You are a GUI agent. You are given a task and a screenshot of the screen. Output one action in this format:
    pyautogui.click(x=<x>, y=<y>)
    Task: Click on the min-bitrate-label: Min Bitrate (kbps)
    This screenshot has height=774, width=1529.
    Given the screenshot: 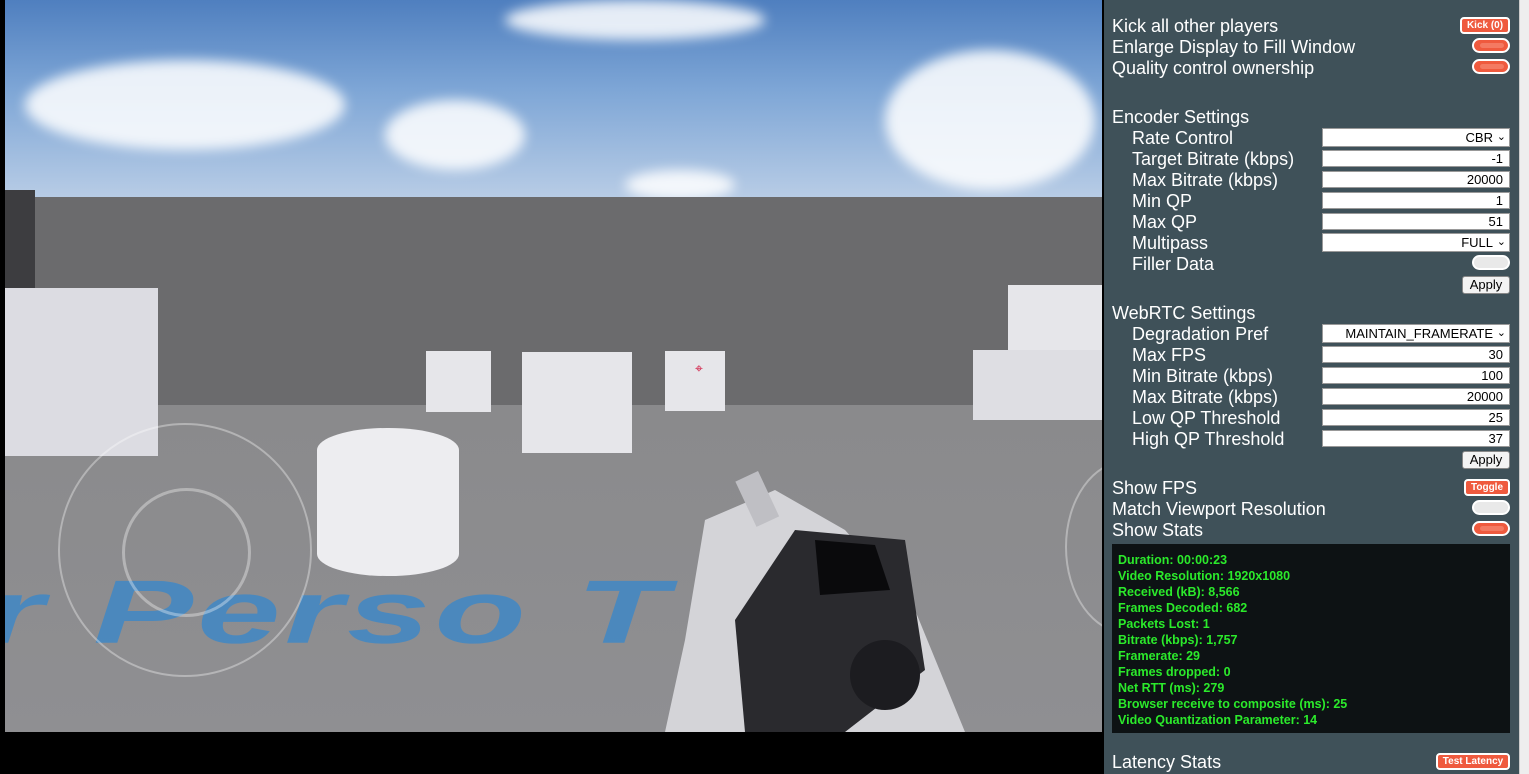 What is the action you would take?
    pyautogui.click(x=1203, y=376)
    